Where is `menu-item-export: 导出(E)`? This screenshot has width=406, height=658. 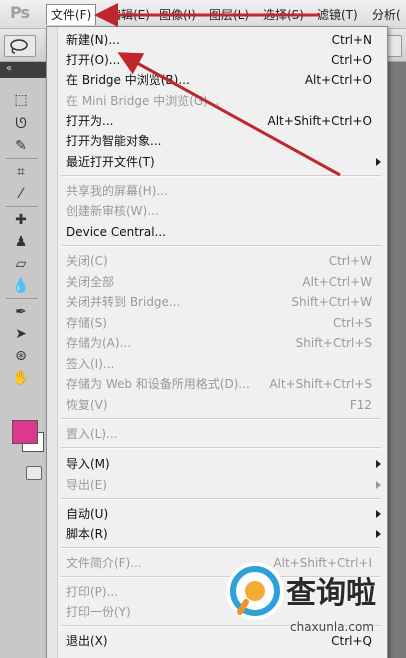 menu-item-export: 导出(E) is located at coordinates (217, 485).